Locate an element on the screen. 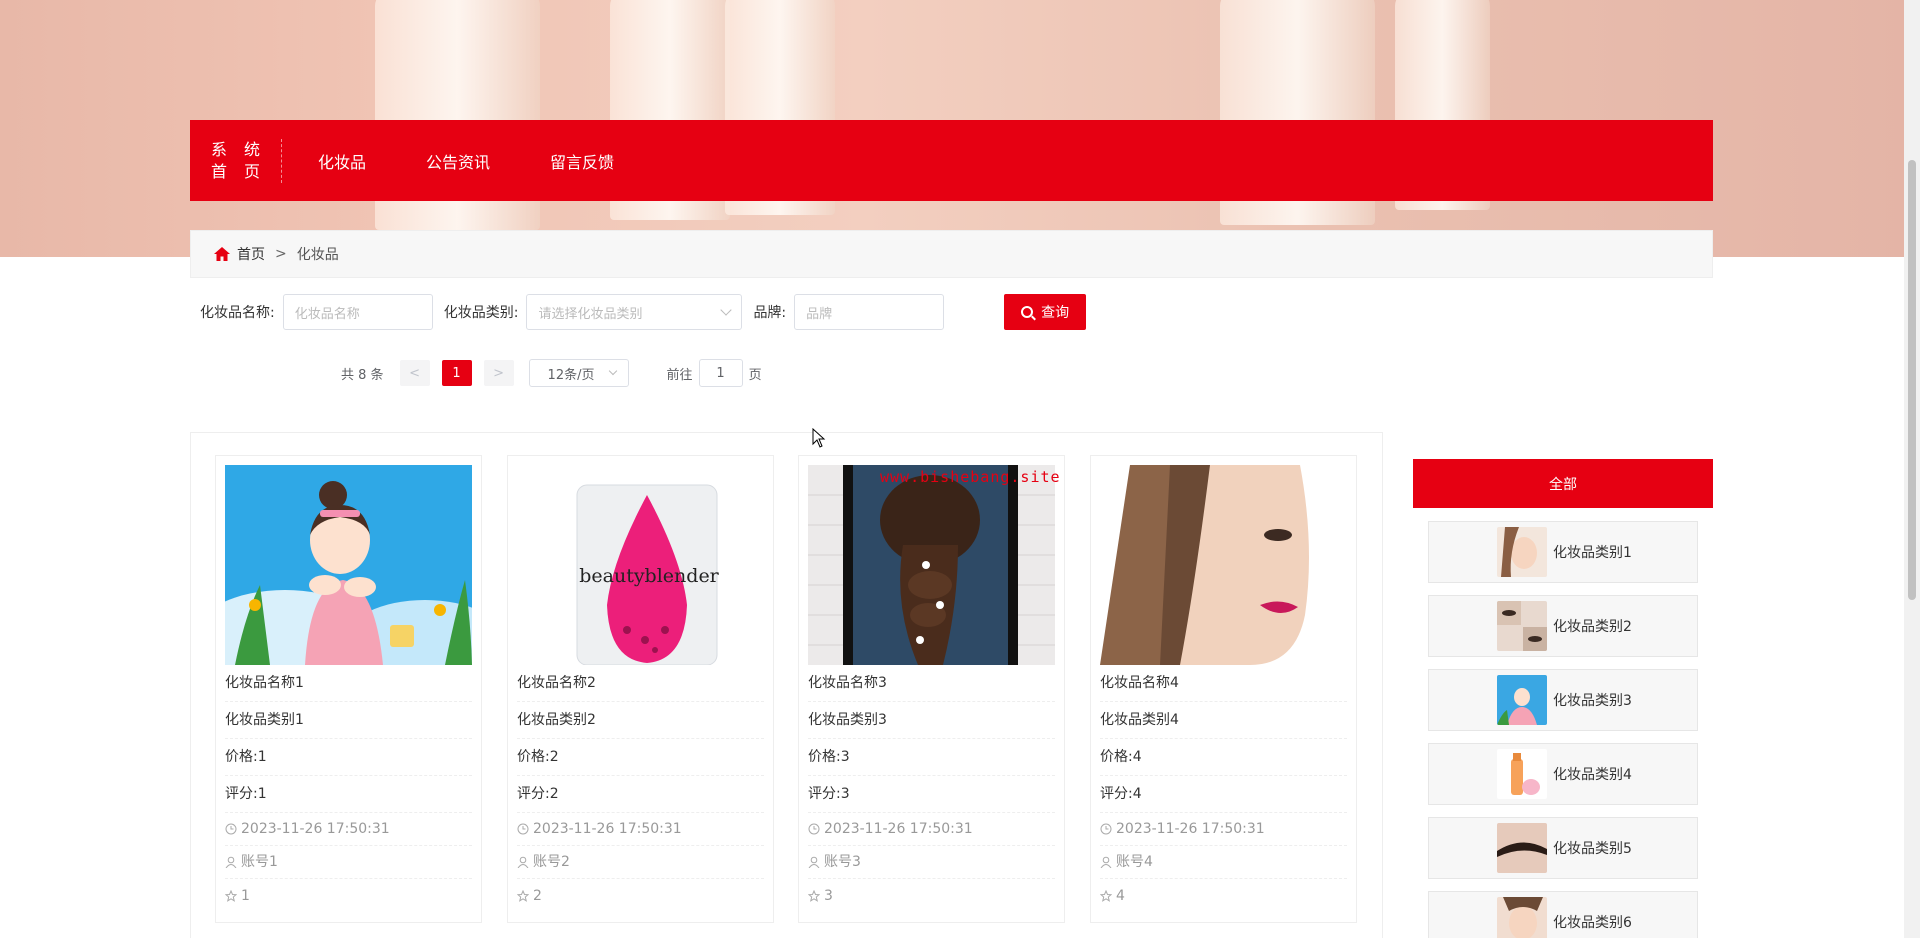 The width and height of the screenshot is (1920, 938). user-icon is located at coordinates (523, 862).